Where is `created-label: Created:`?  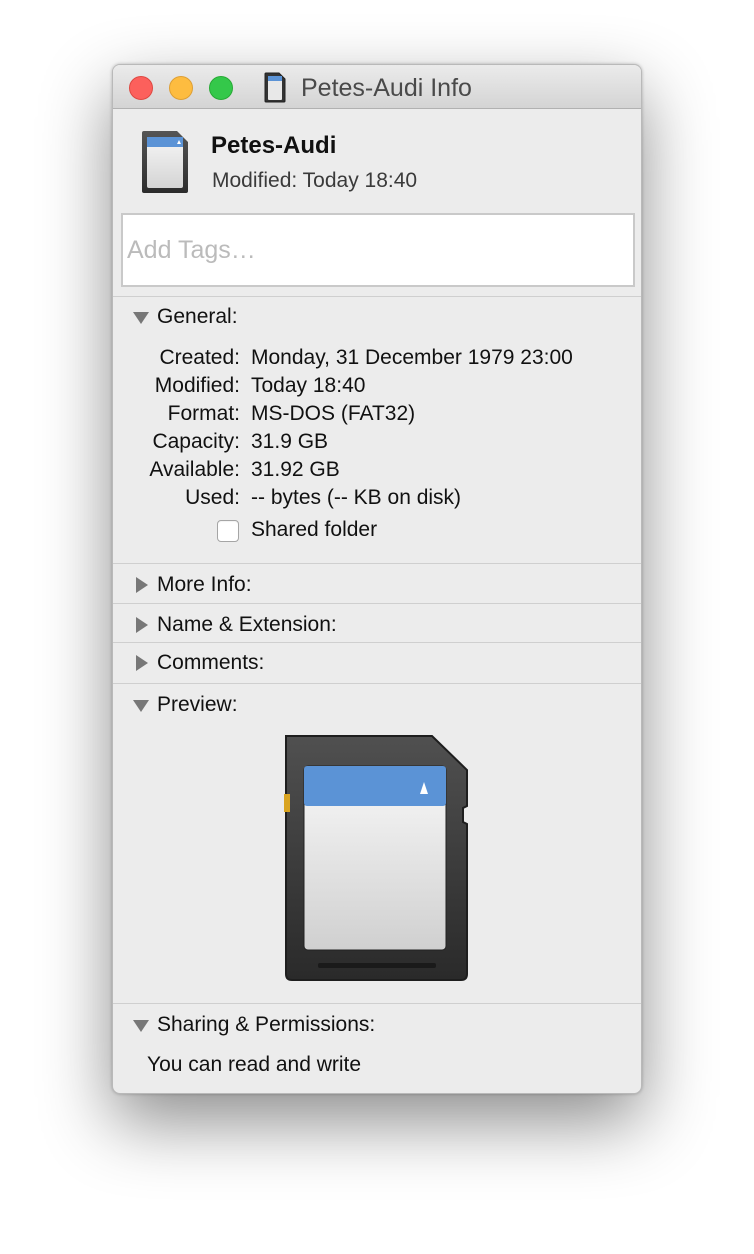 created-label: Created: is located at coordinates (199, 357).